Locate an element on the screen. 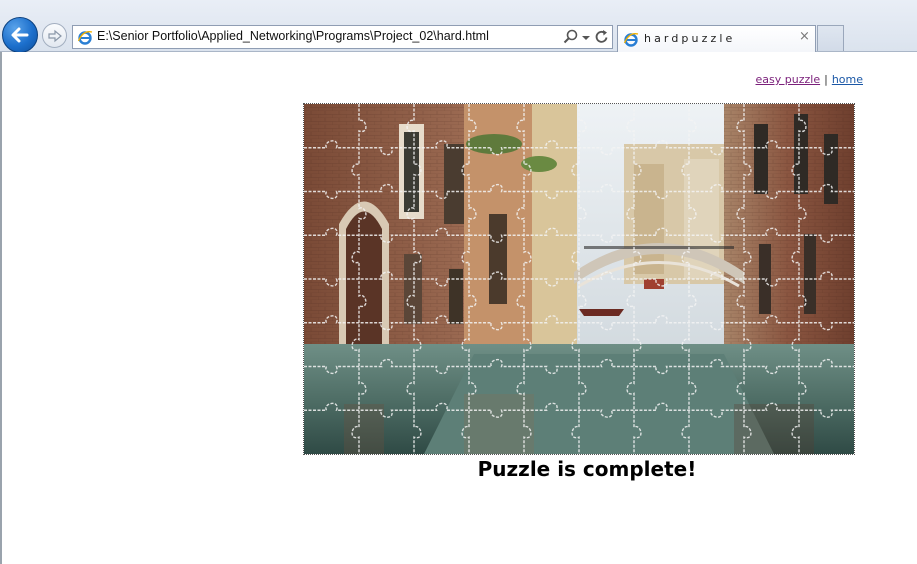 The height and width of the screenshot is (564, 917). tab-title: hardpuzzle is located at coordinates (690, 38).